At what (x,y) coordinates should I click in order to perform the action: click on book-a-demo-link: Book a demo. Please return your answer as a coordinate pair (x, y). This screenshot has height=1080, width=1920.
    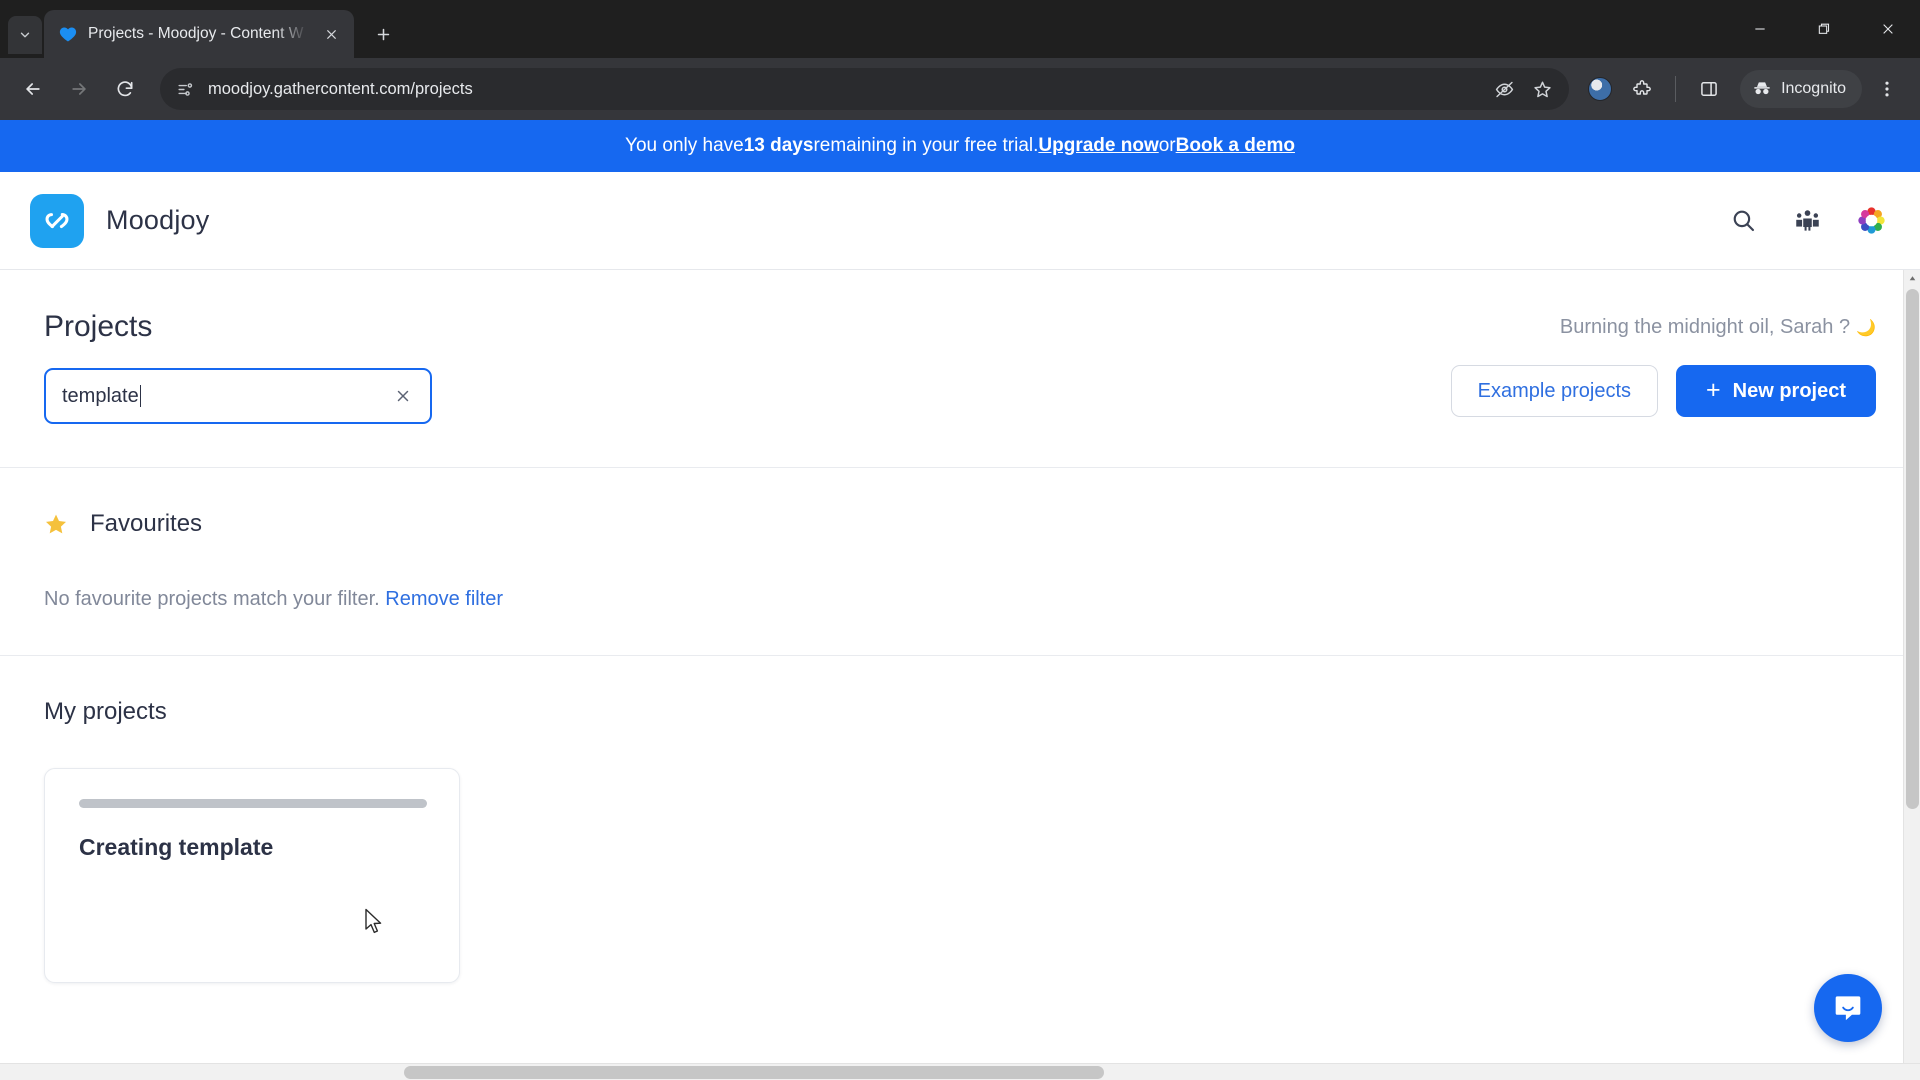
    Looking at the image, I should click on (1235, 146).